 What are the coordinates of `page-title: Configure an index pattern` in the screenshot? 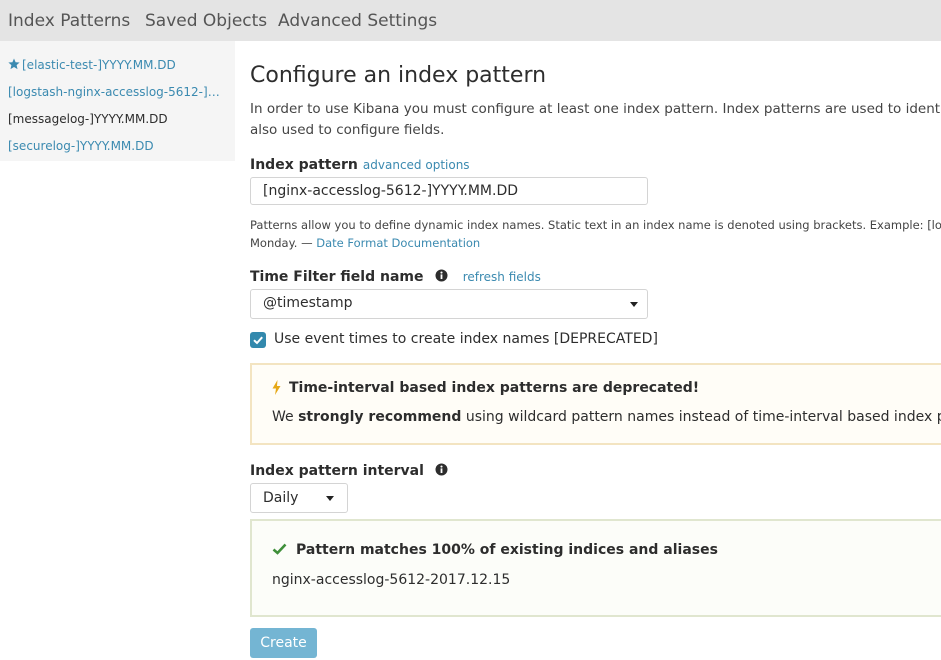 It's located at (398, 75).